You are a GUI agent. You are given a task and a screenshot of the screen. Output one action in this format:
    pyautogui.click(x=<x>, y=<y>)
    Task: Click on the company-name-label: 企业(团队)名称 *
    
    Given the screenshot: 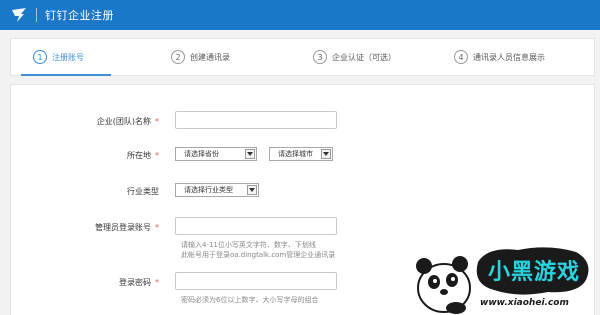 What is the action you would take?
    pyautogui.click(x=127, y=121)
    